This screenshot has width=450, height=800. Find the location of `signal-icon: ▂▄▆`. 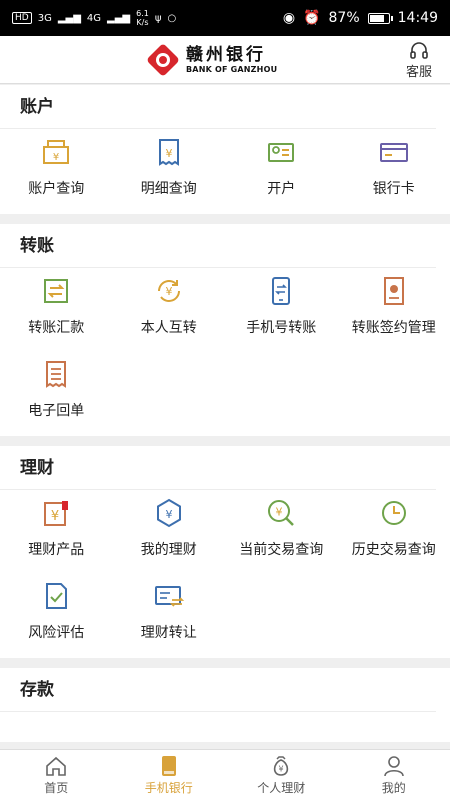

signal-icon: ▂▄▆ is located at coordinates (69, 18).